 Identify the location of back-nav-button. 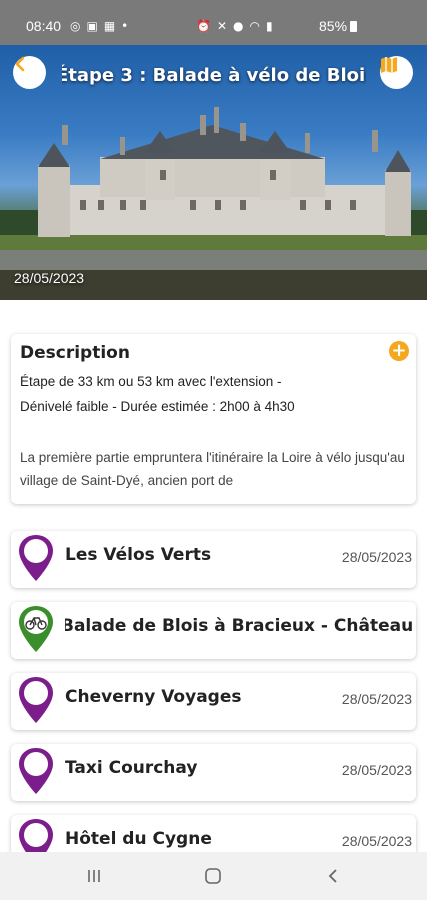
(333, 876).